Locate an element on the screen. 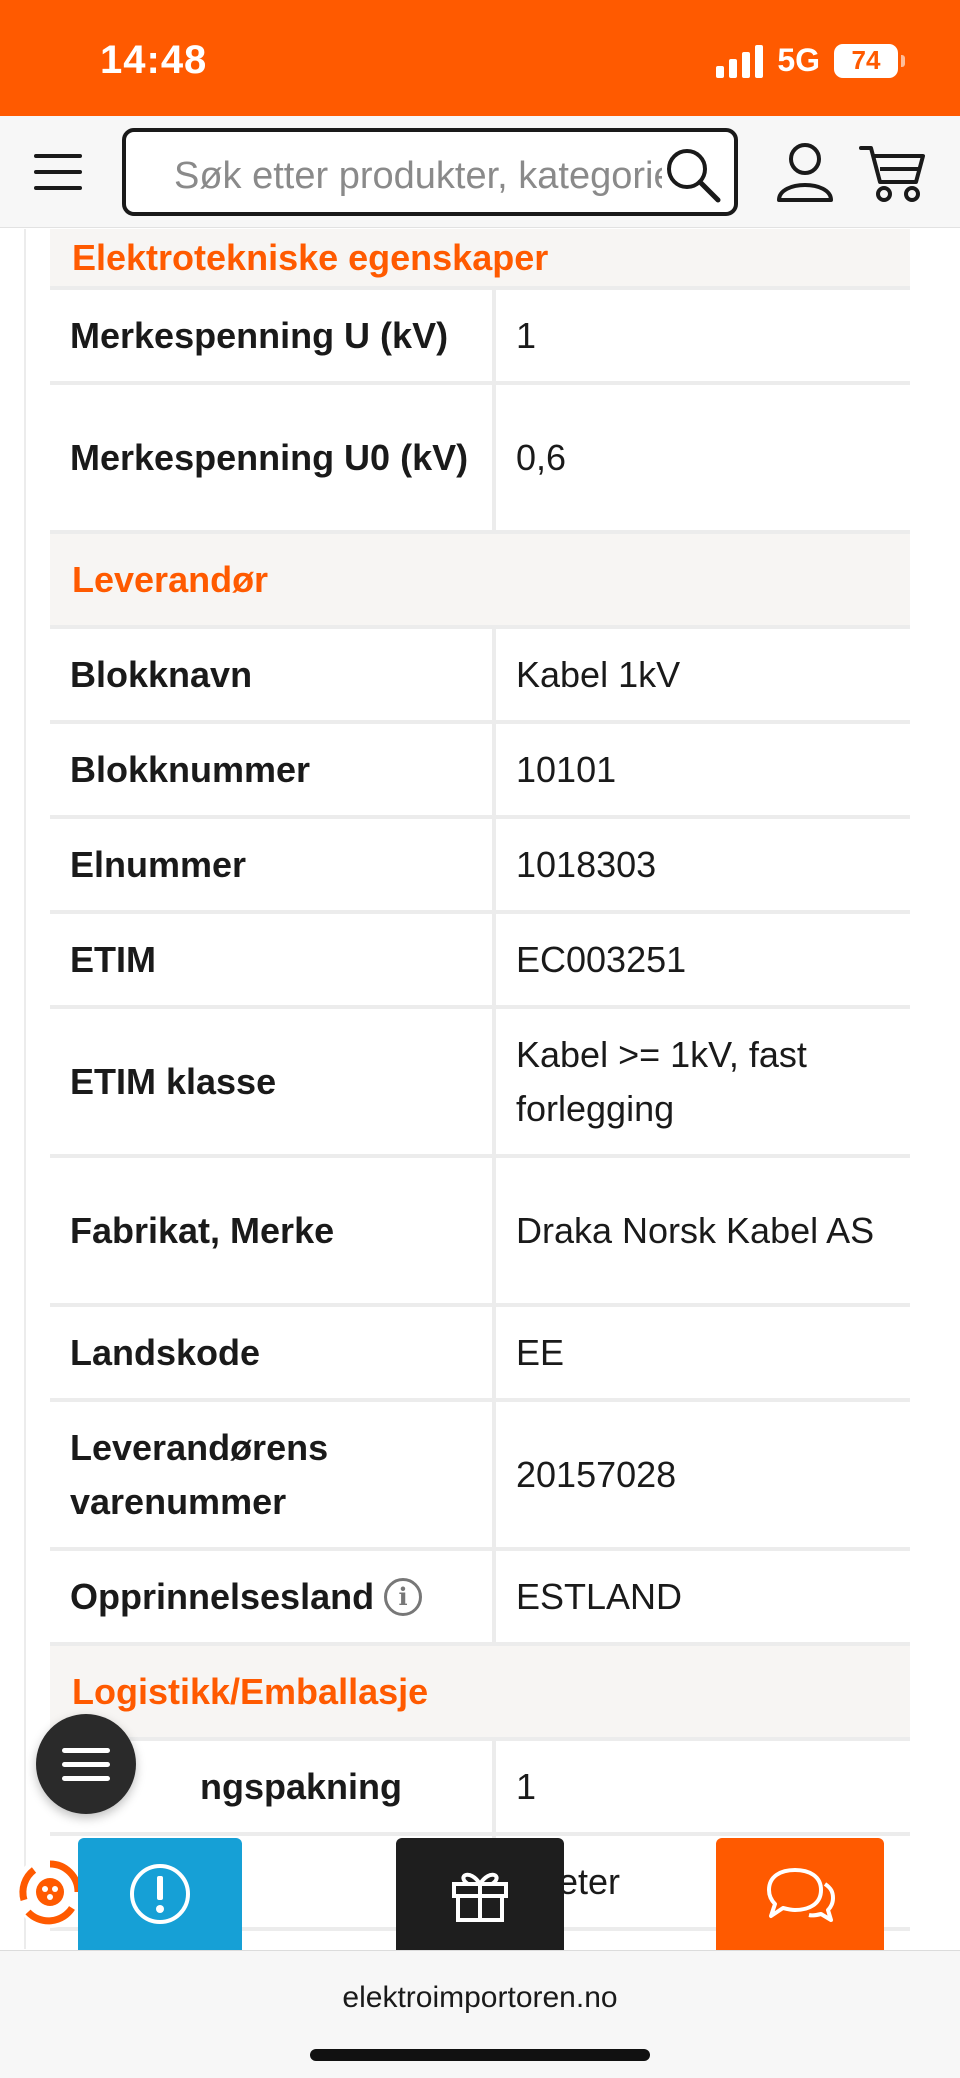 This screenshot has height=2078, width=960. warning-icon is located at coordinates (160, 1894).